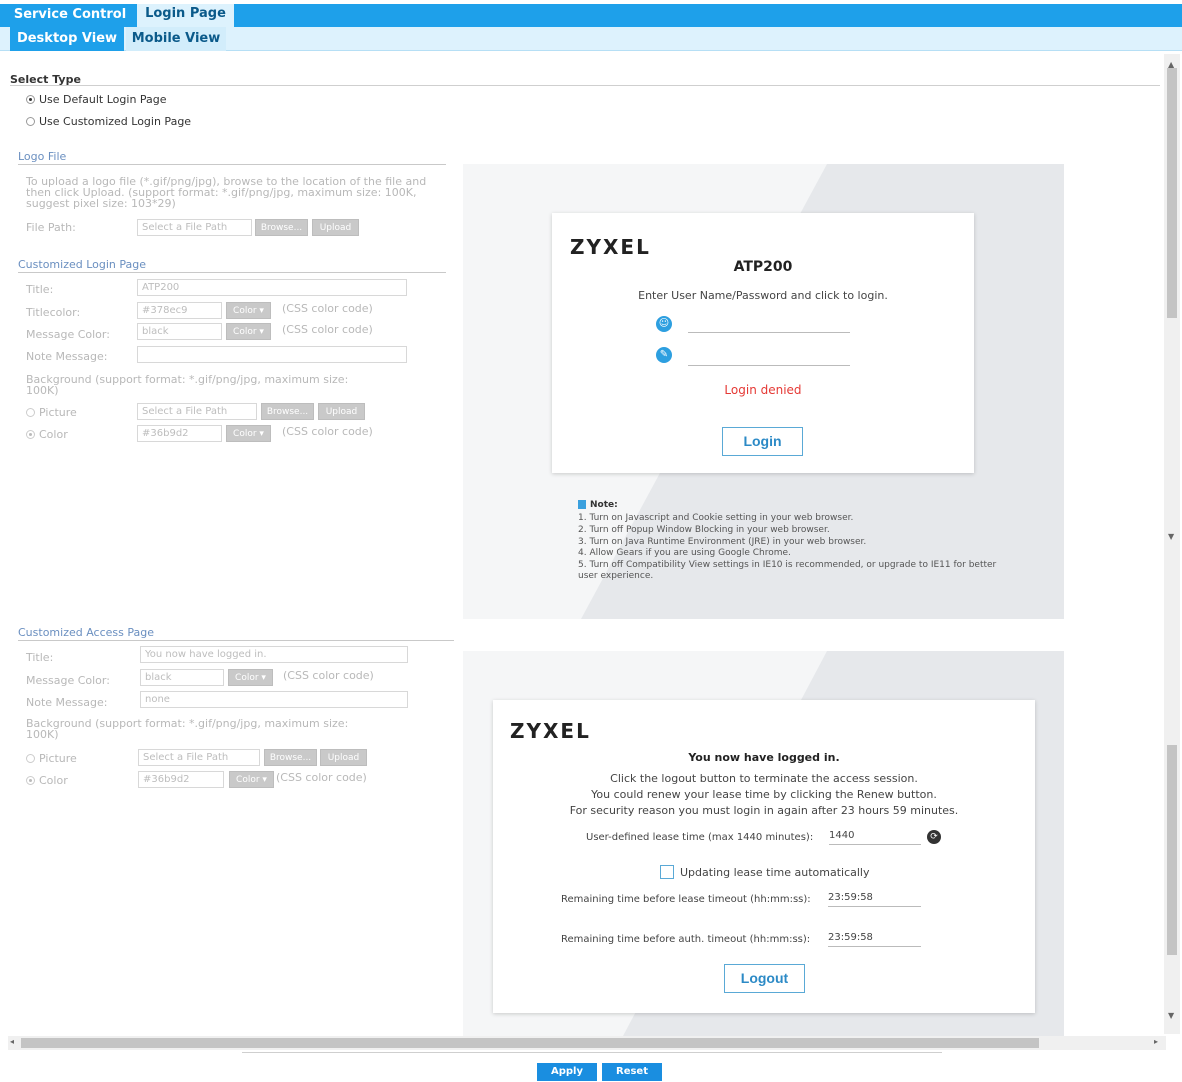 The height and width of the screenshot is (1082, 1182). What do you see at coordinates (769, 325) in the screenshot?
I see `username-field` at bounding box center [769, 325].